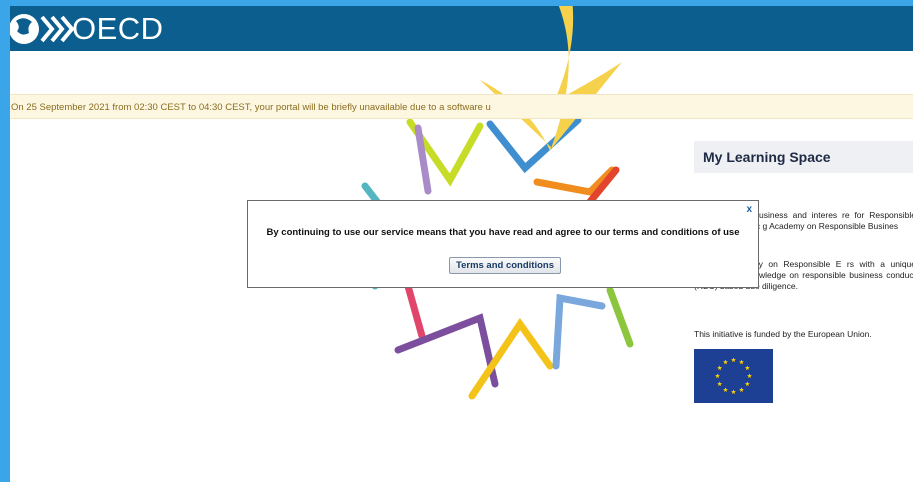 This screenshot has height=482, width=913. I want to click on oecd-logo-mark-icon, so click(42, 29).